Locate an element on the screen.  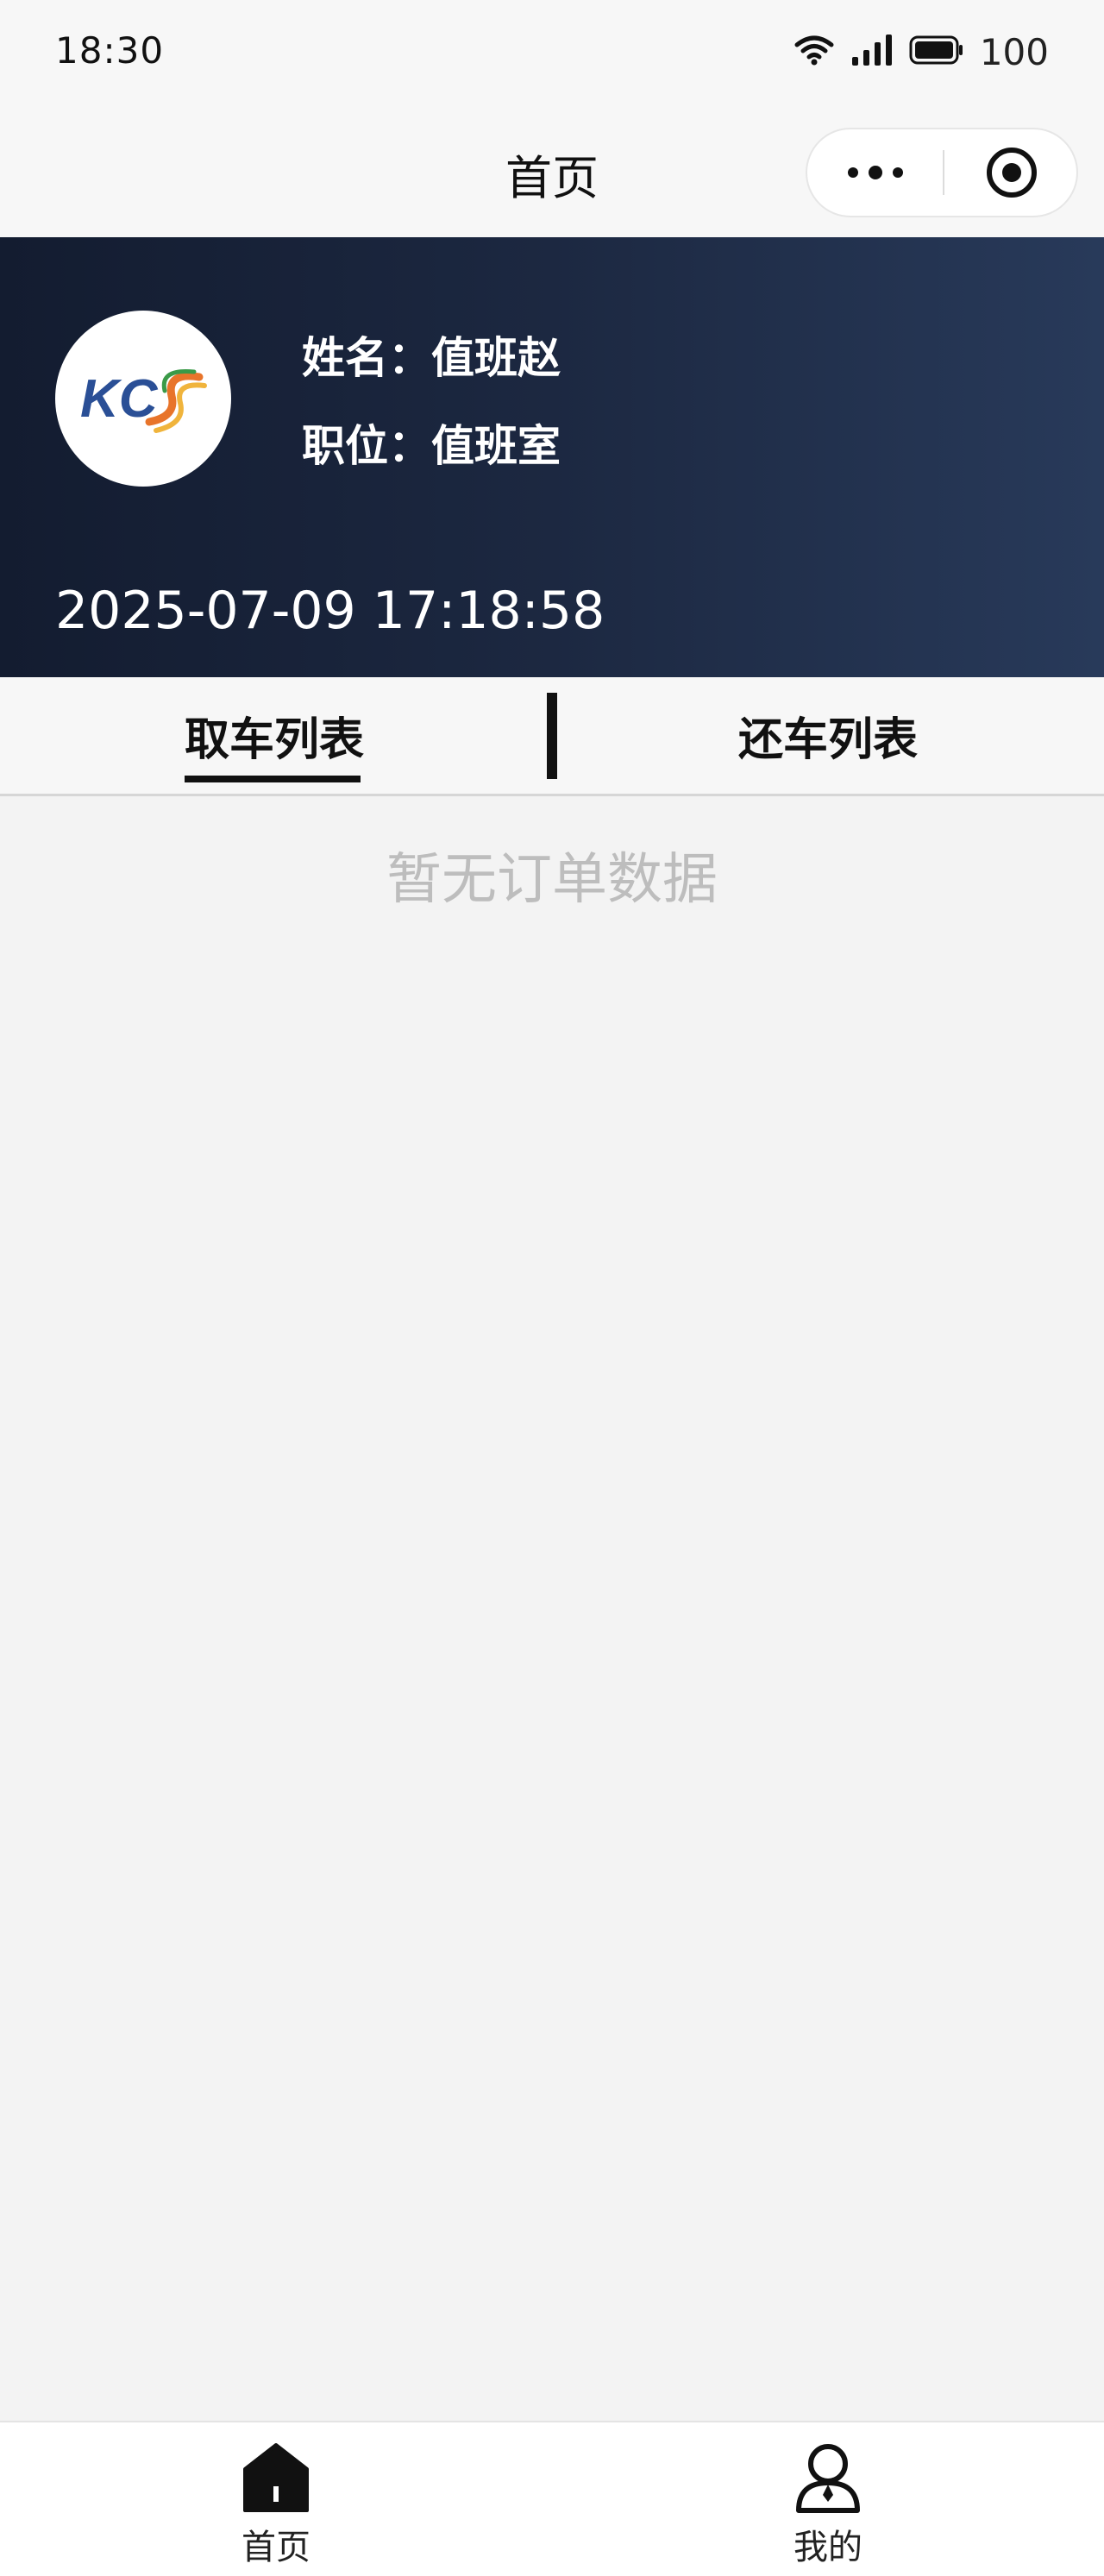
bottom-tab-bar: 首页 我的 is located at coordinates (552, 2498).